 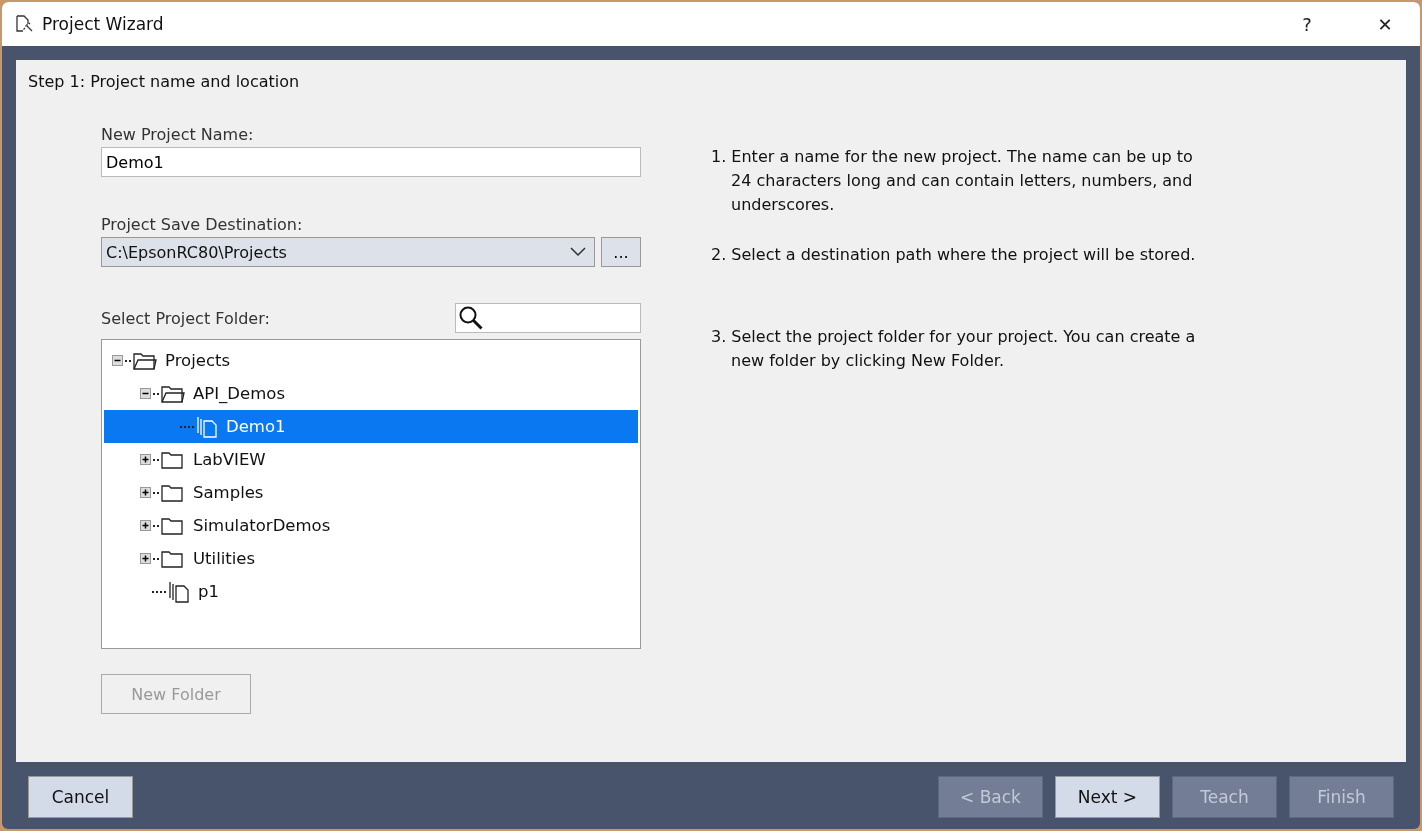 I want to click on tree-item: p1, so click(x=371, y=591).